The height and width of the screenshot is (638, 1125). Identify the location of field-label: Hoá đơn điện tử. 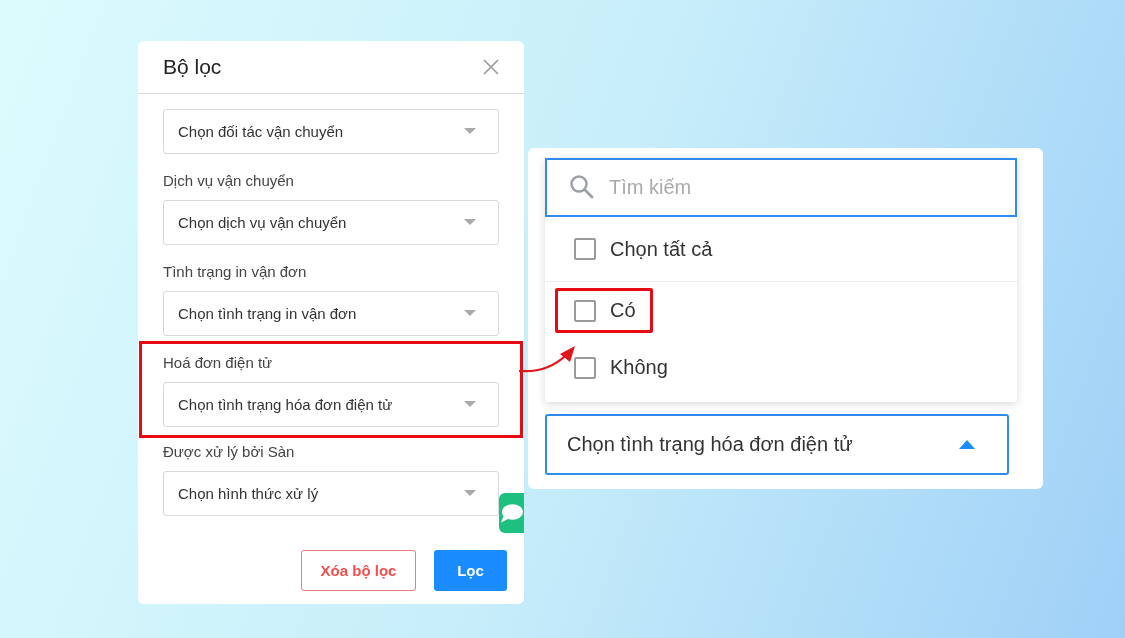
(218, 363).